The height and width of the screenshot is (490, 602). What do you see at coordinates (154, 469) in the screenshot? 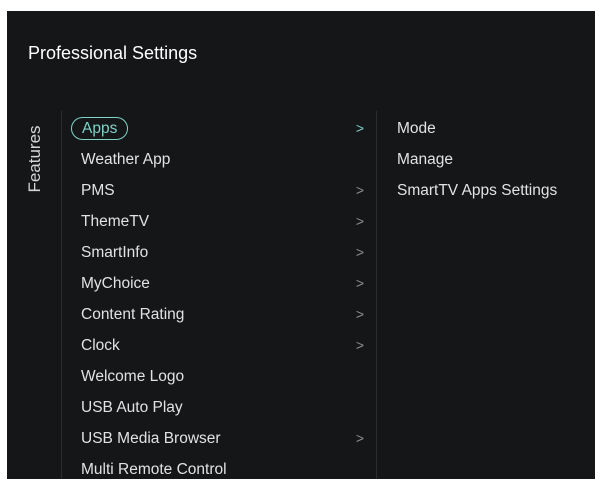
I see `menu-item-label: Multi Remote Control` at bounding box center [154, 469].